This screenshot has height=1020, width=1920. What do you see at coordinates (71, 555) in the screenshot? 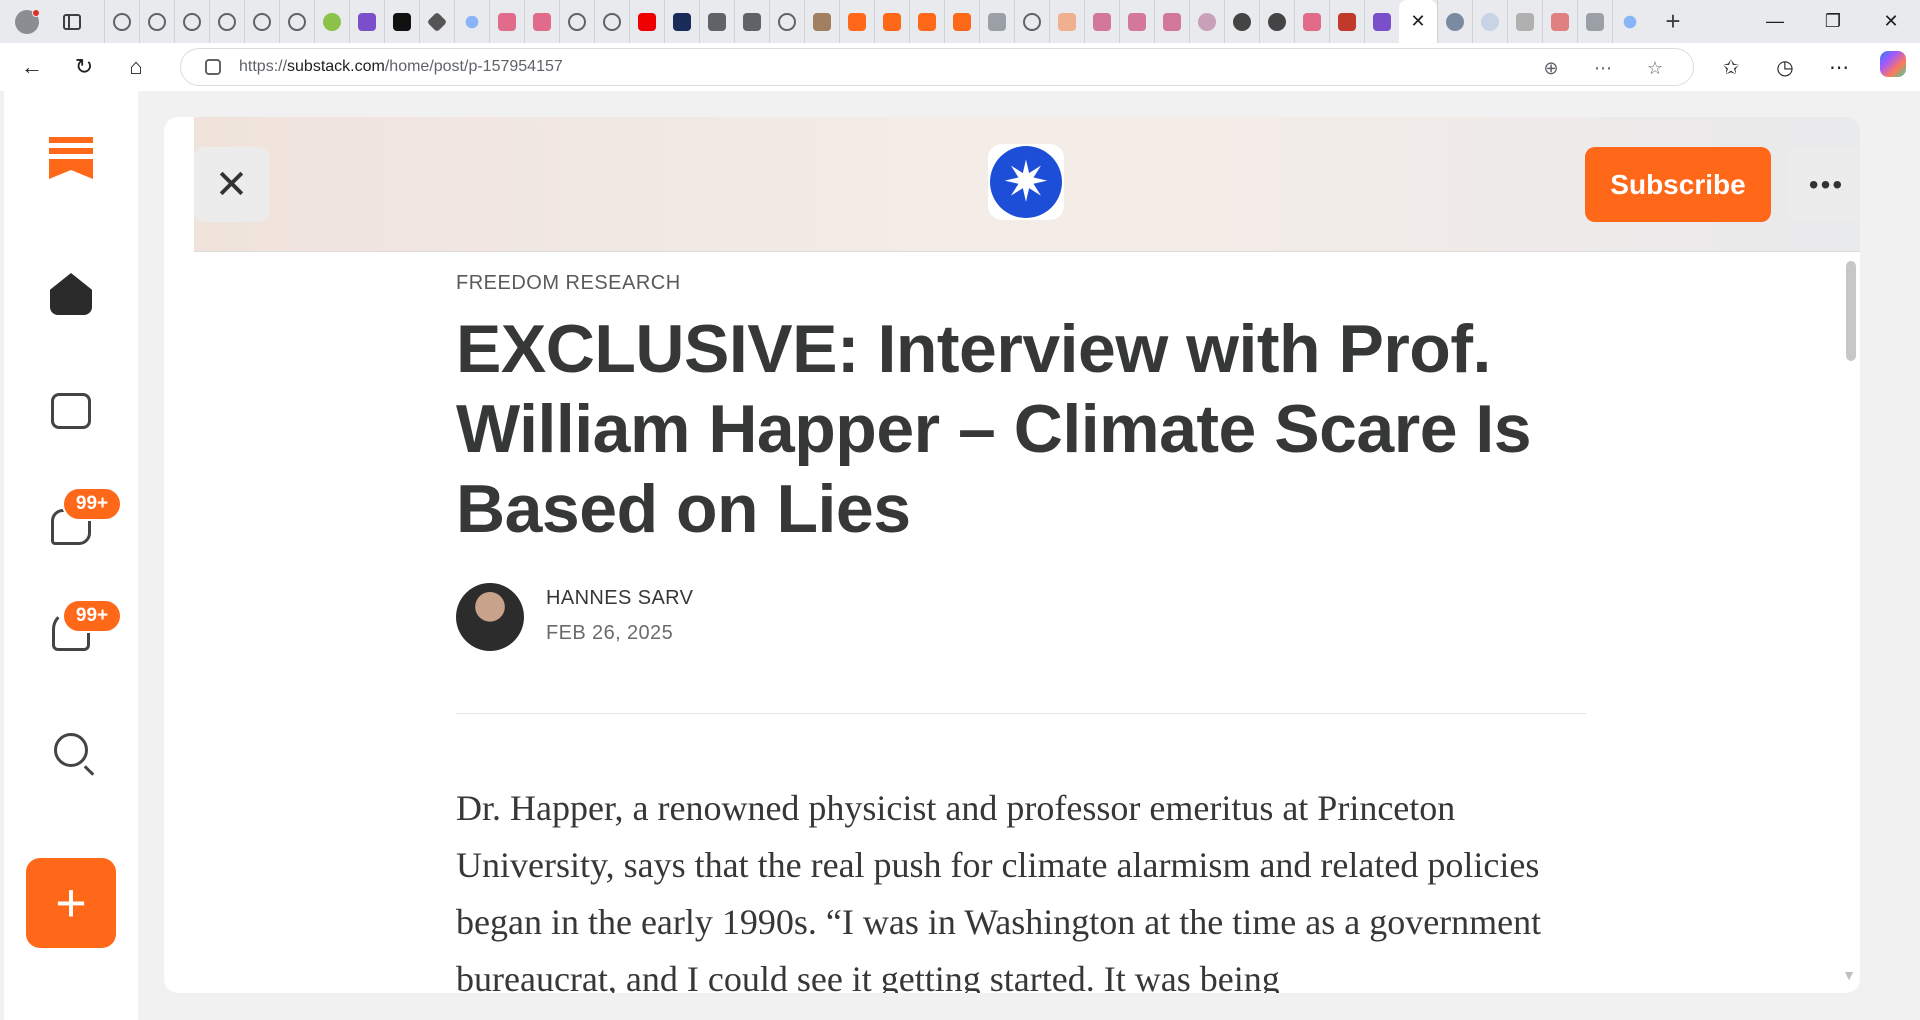
I see `left-sidebar: 99+ 99+ +` at bounding box center [71, 555].